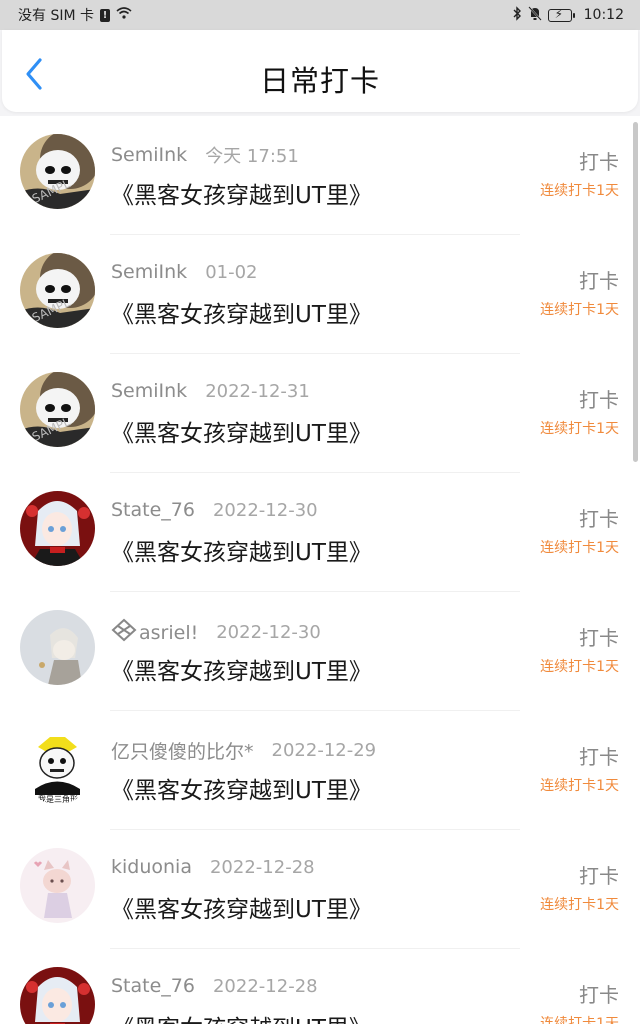 This screenshot has height=1024, width=640. I want to click on page-title: 日常打卡, so click(319, 81).